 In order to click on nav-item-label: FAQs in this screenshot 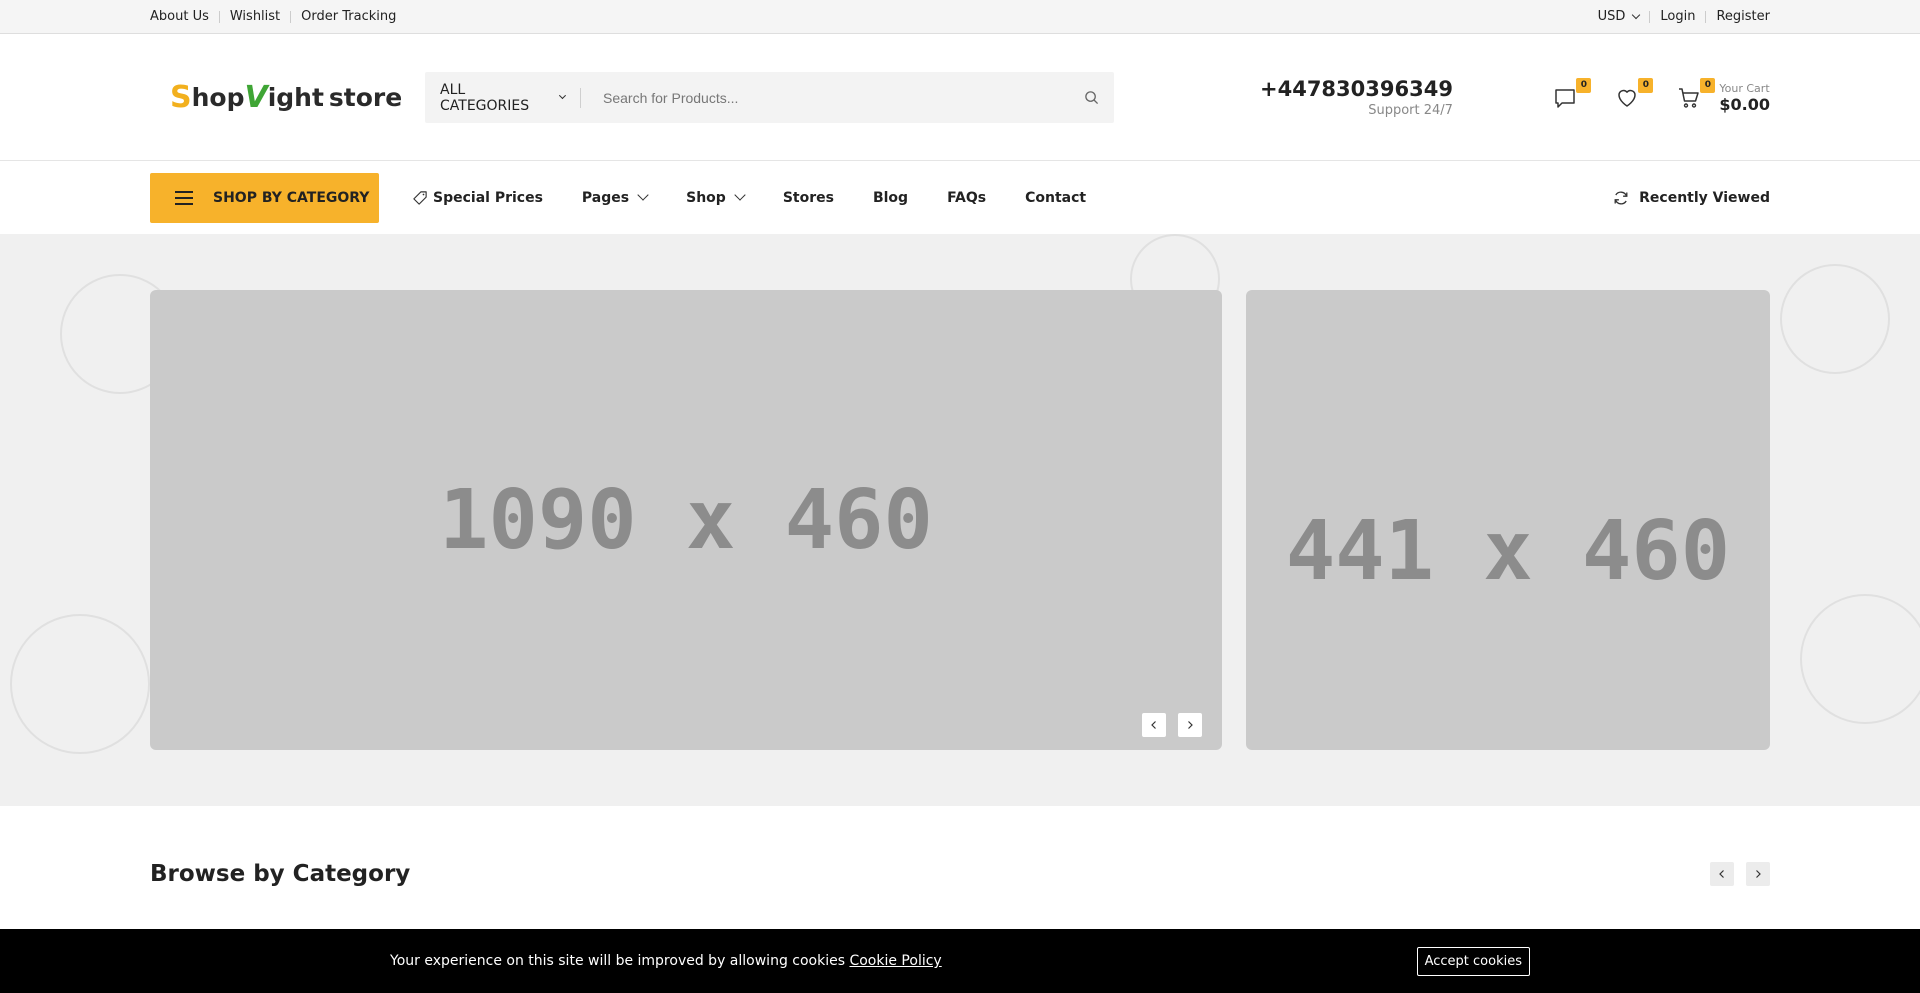, I will do `click(967, 197)`.